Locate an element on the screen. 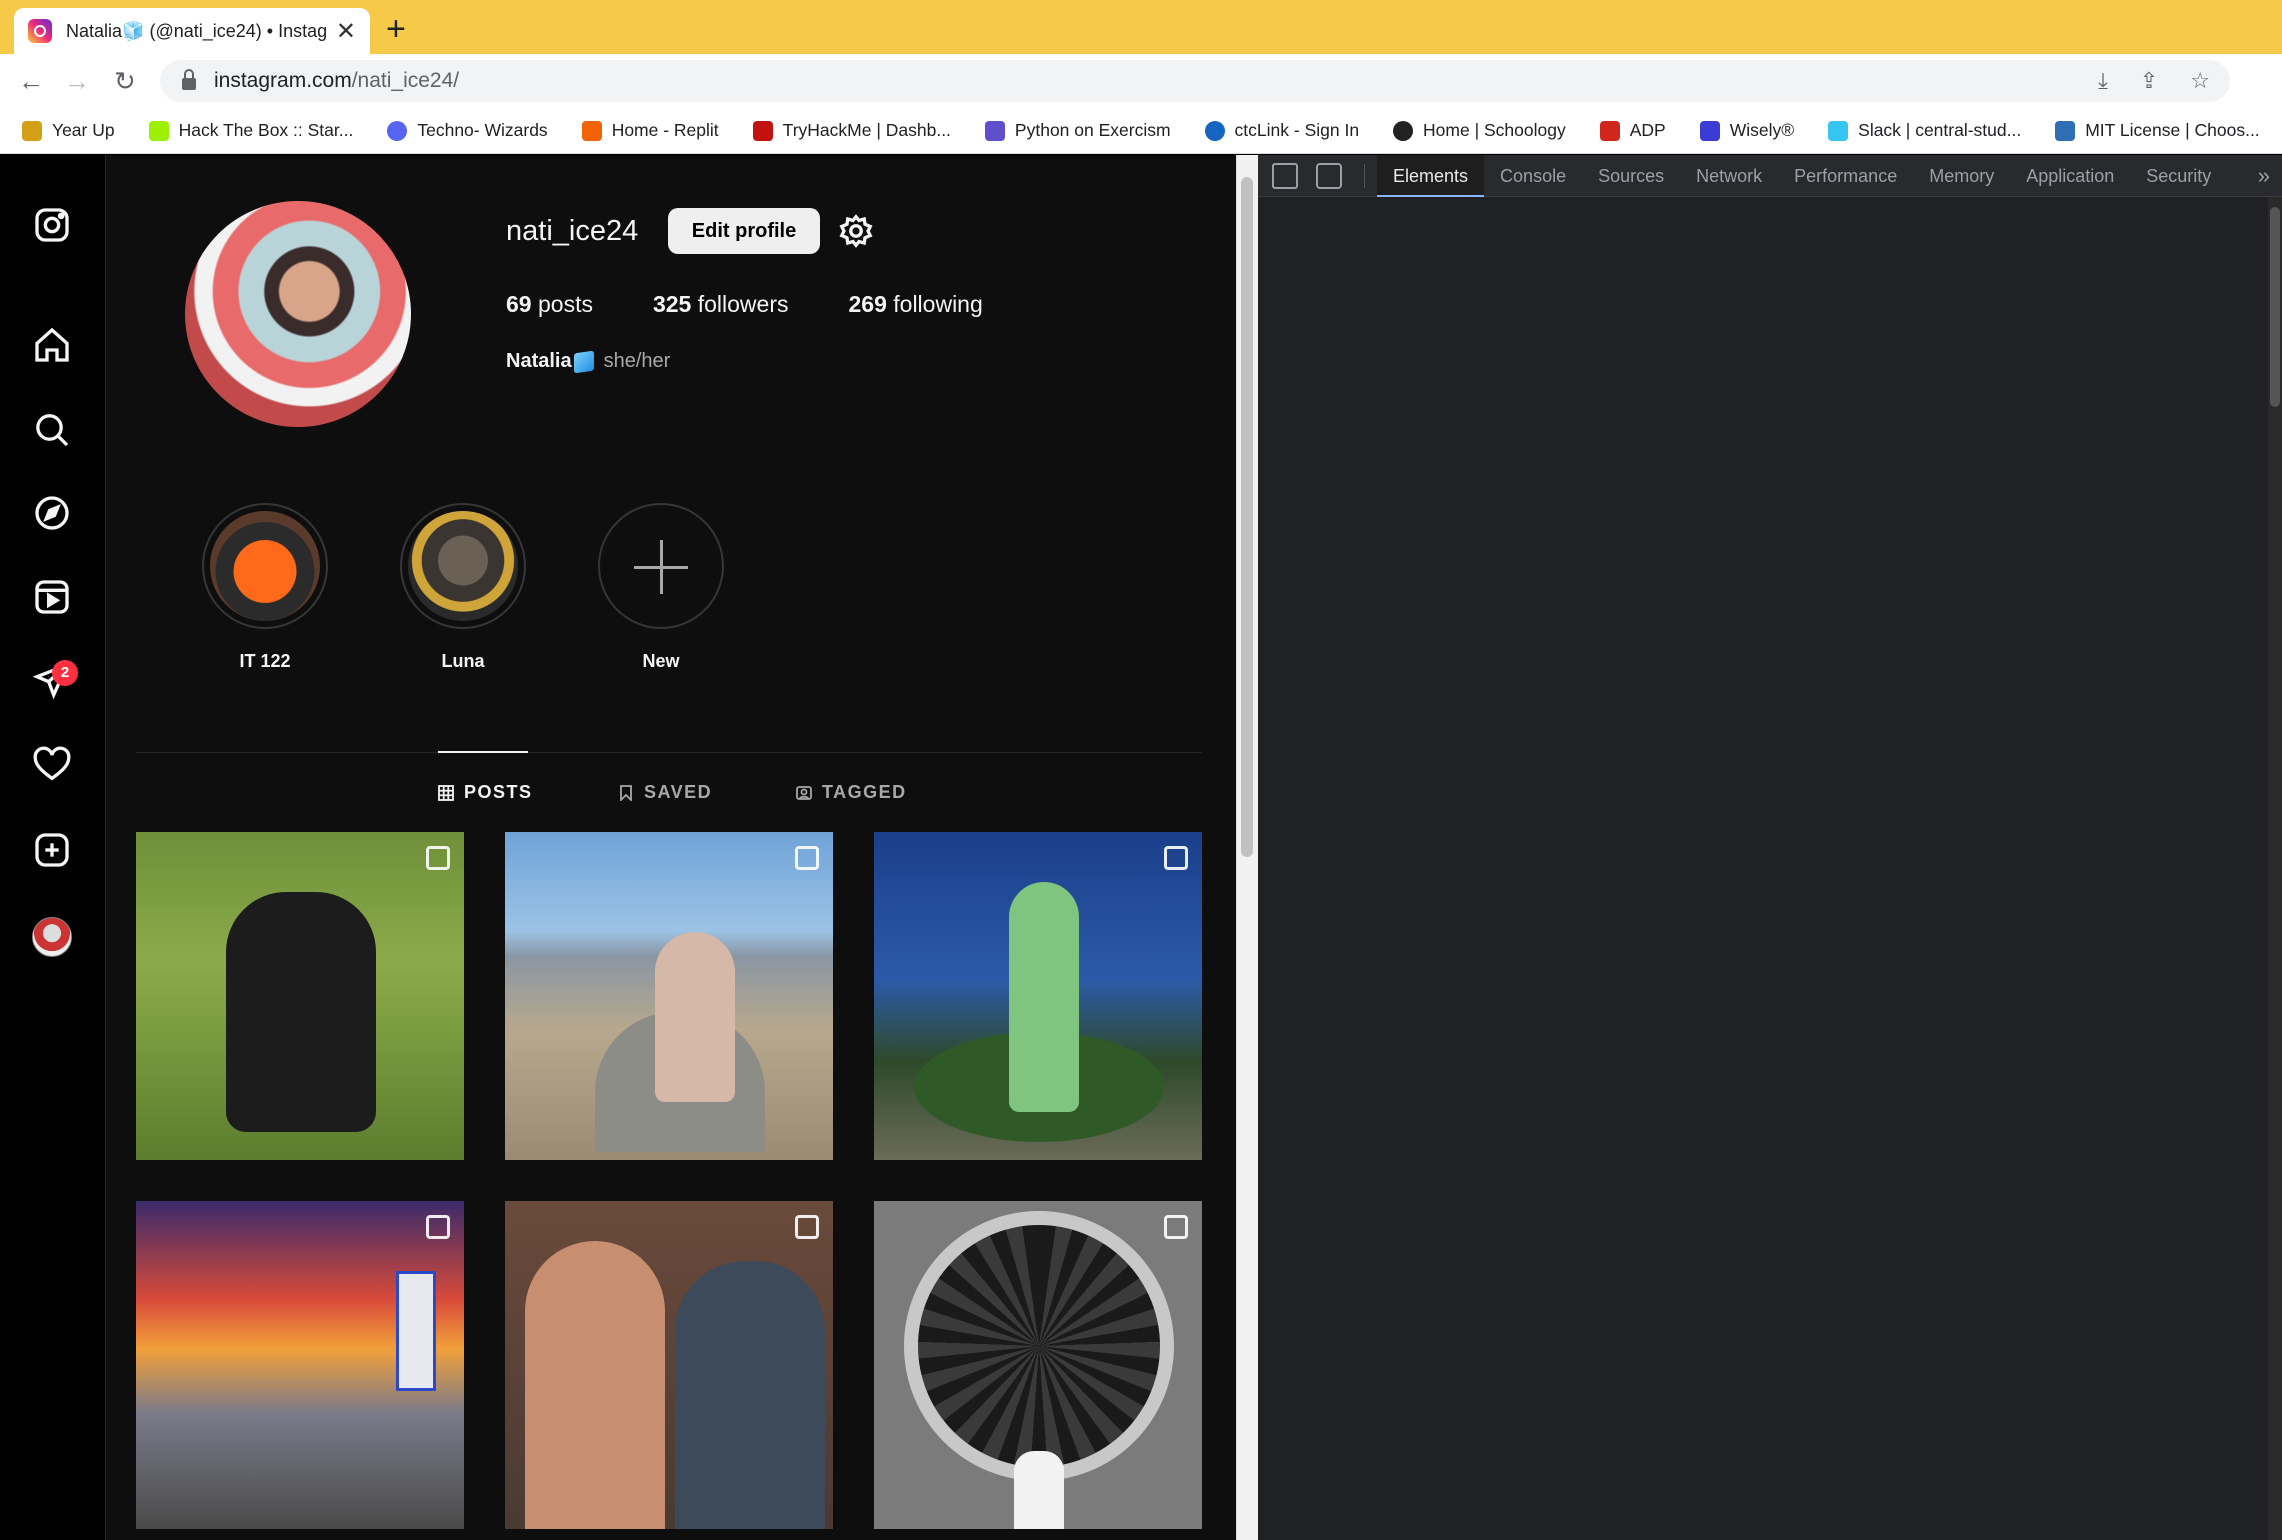 This screenshot has width=2282, height=1540. tab-console: Console is located at coordinates (1533, 176).